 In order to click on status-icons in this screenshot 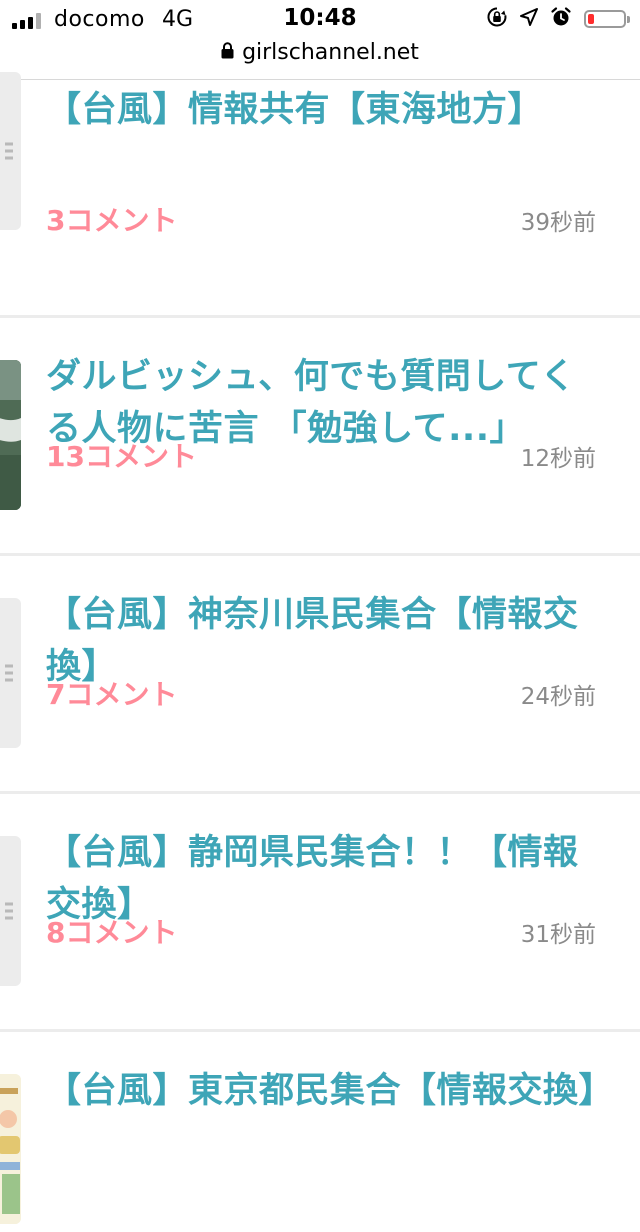, I will do `click(558, 19)`.